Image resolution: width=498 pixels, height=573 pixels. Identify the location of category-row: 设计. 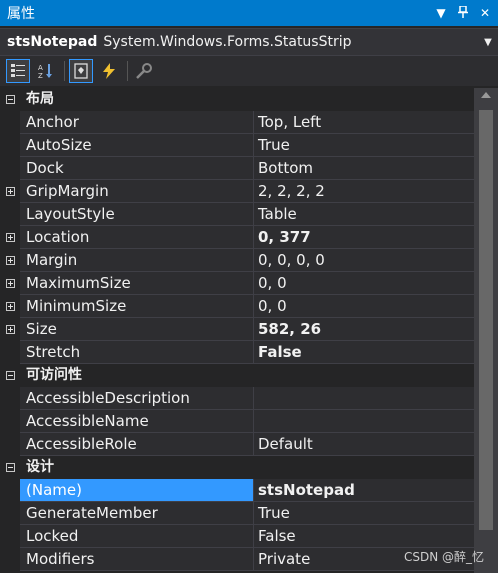
(237, 467).